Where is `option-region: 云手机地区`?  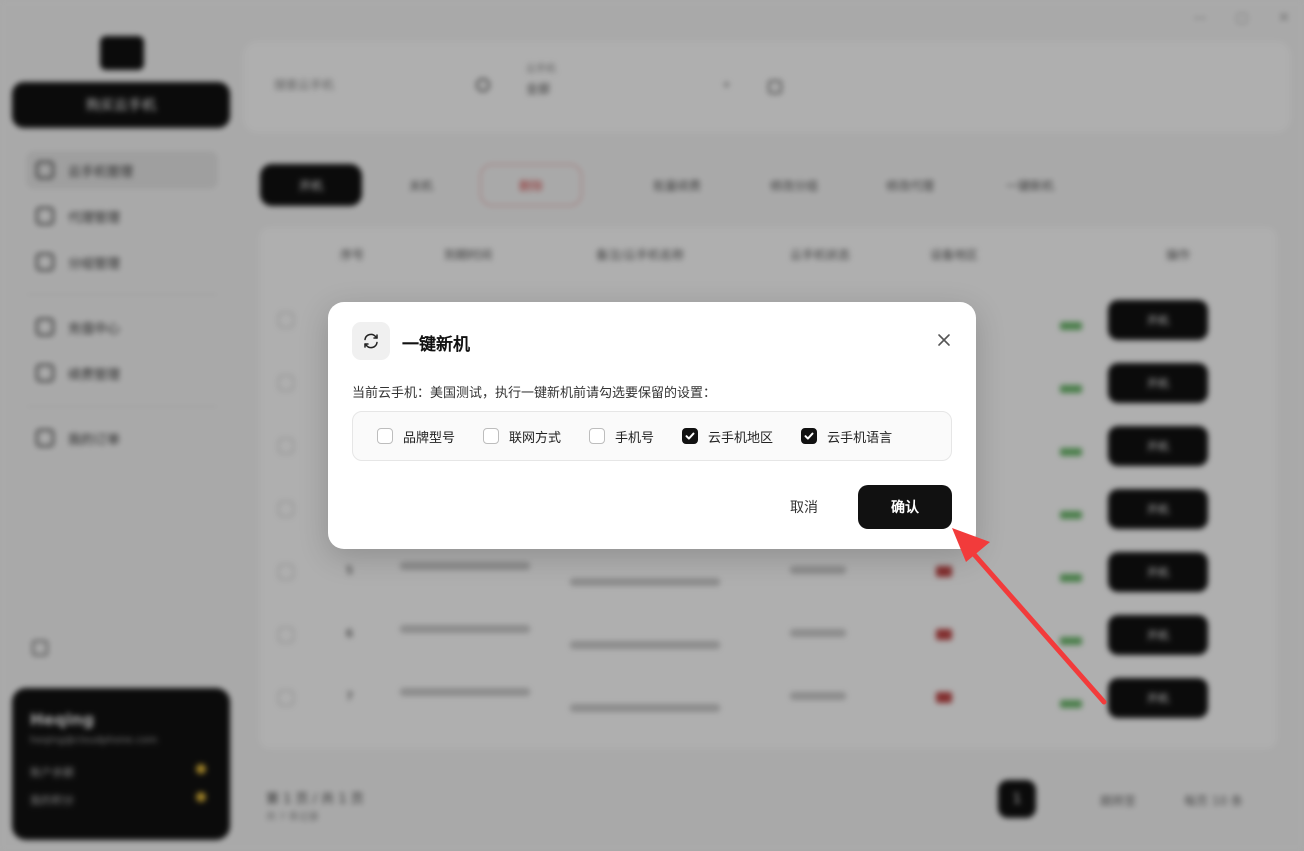
option-region: 云手机地区 is located at coordinates (727, 436).